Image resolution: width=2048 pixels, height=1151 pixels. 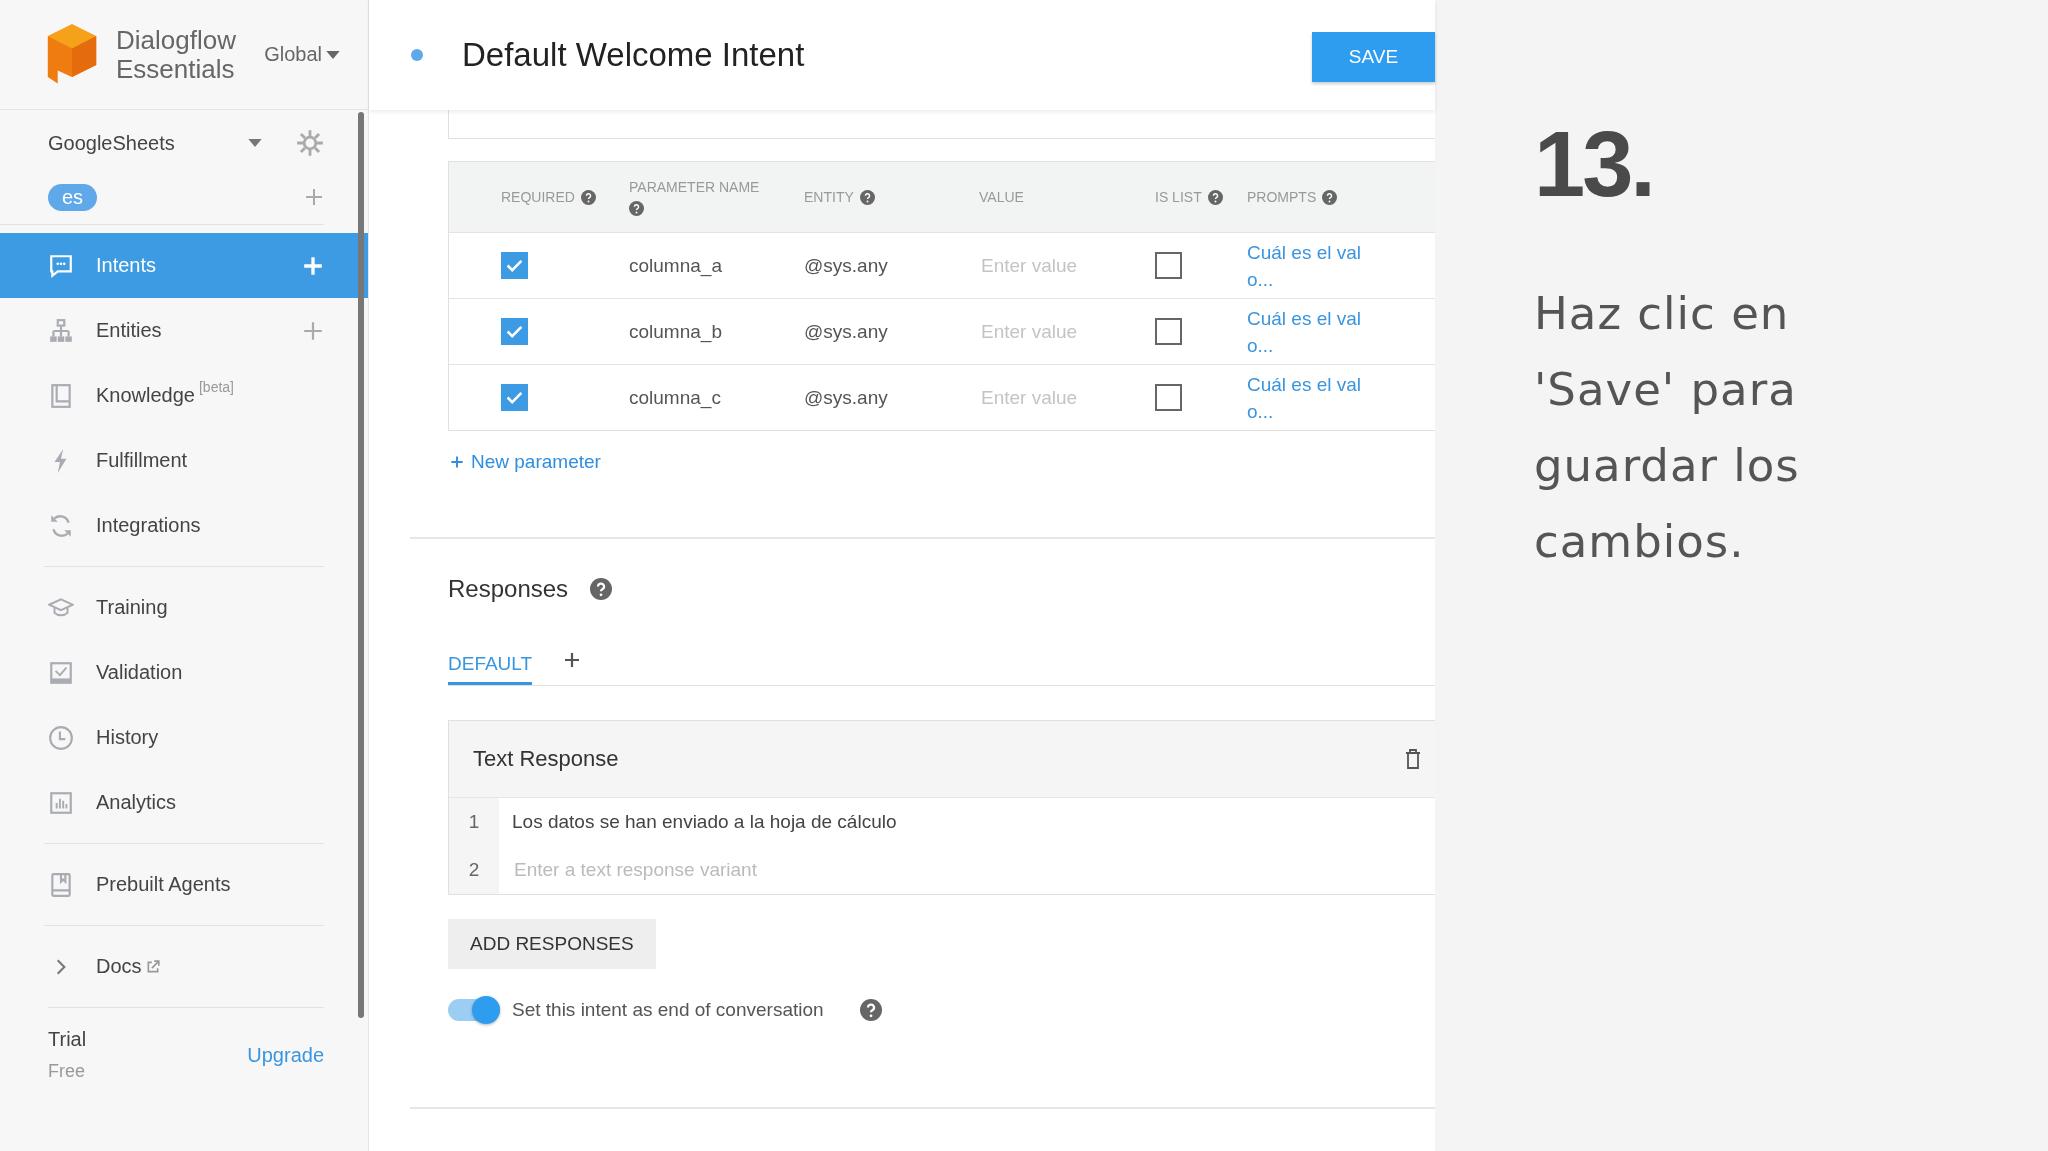 I want to click on nav-label: Entities, so click(x=129, y=330).